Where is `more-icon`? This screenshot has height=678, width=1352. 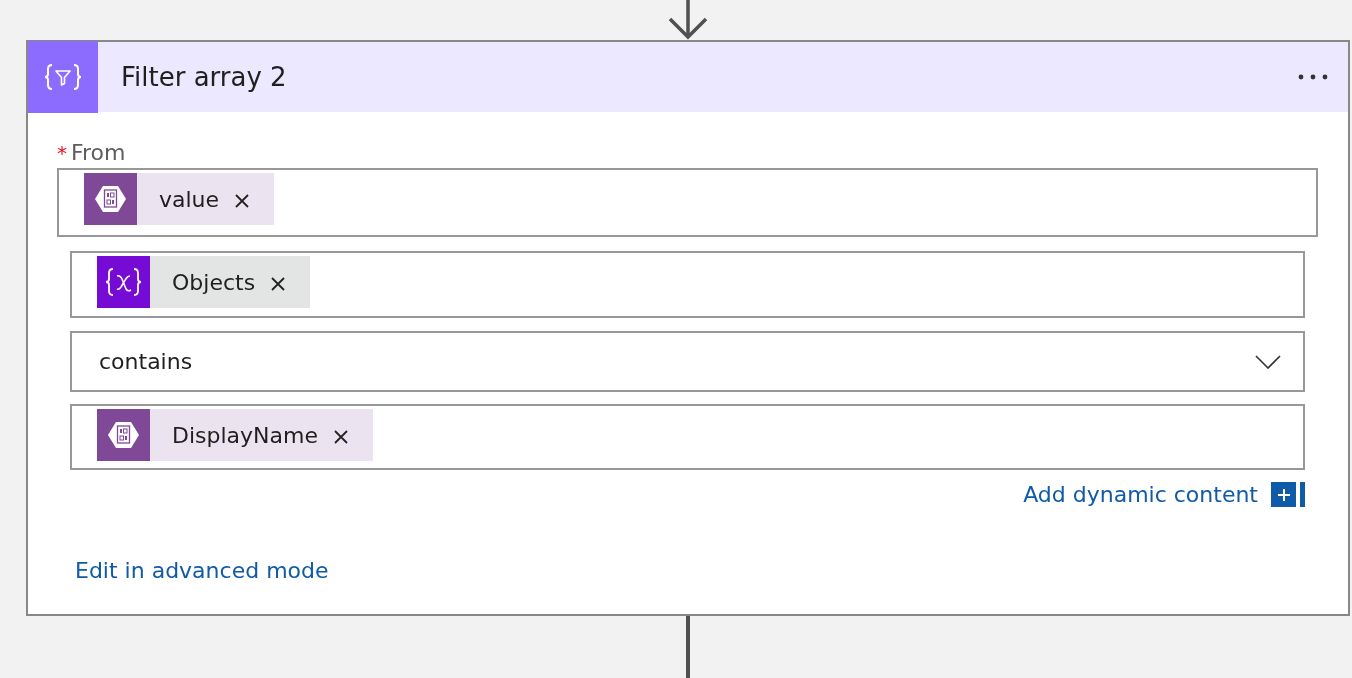
more-icon is located at coordinates (1313, 77).